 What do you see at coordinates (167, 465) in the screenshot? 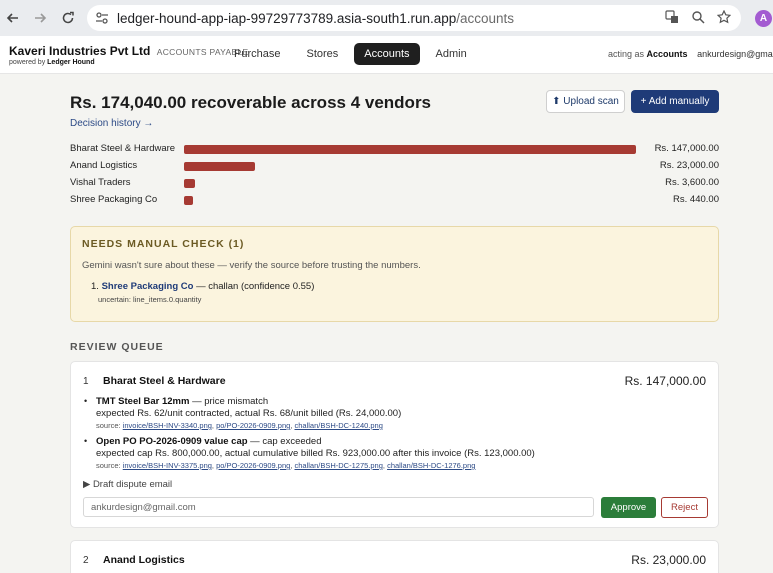
I see `source-link: invoice/BSH-INV-3375.png` at bounding box center [167, 465].